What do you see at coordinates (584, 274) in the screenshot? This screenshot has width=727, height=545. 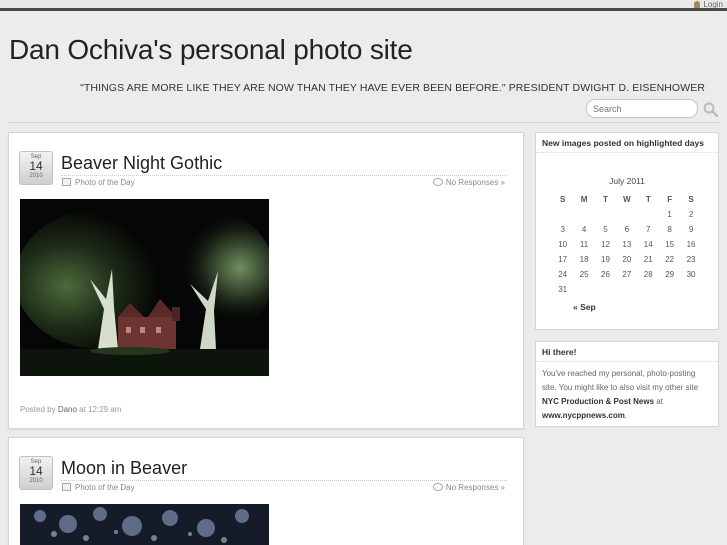 I see `calendar-day: 25` at bounding box center [584, 274].